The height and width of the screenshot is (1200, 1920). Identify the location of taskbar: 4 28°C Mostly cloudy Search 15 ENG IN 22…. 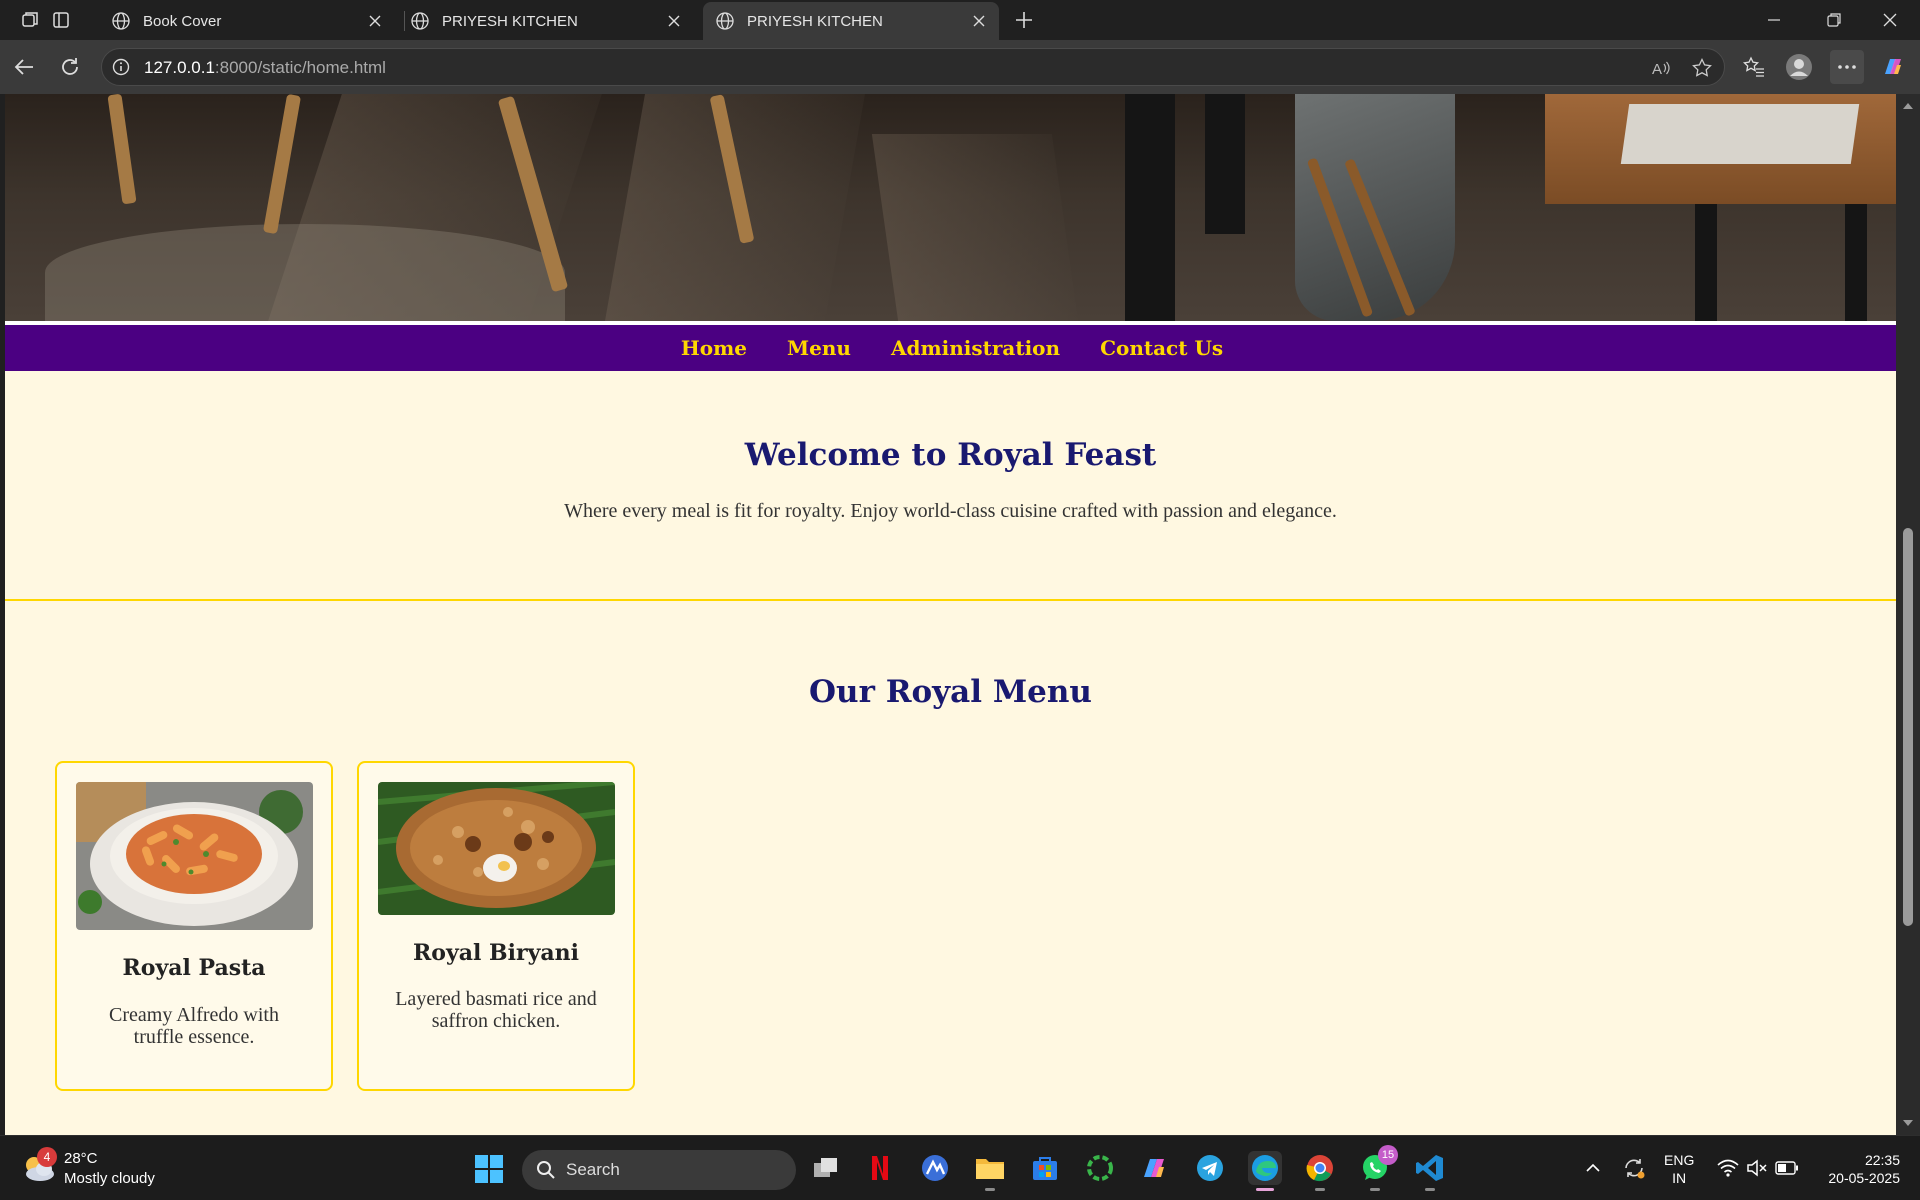
(960, 1167).